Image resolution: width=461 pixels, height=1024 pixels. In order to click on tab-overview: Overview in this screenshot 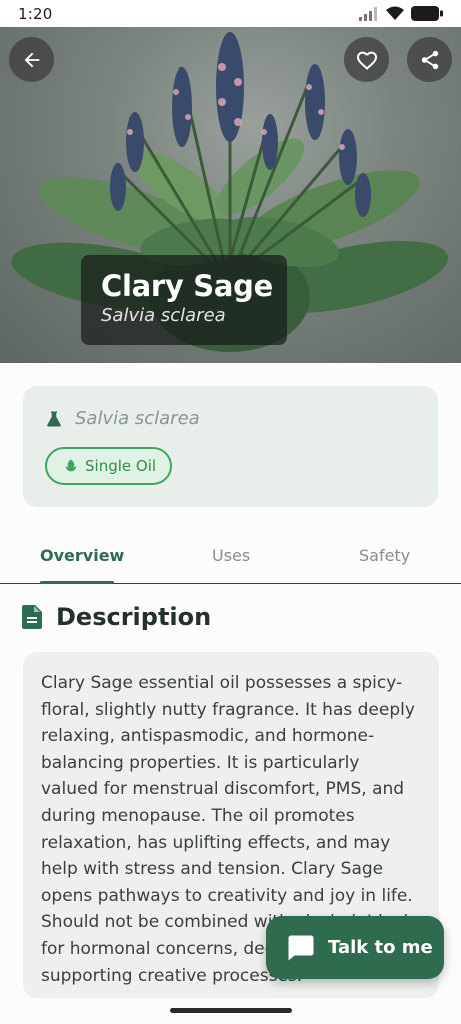, I will do `click(82, 555)`.